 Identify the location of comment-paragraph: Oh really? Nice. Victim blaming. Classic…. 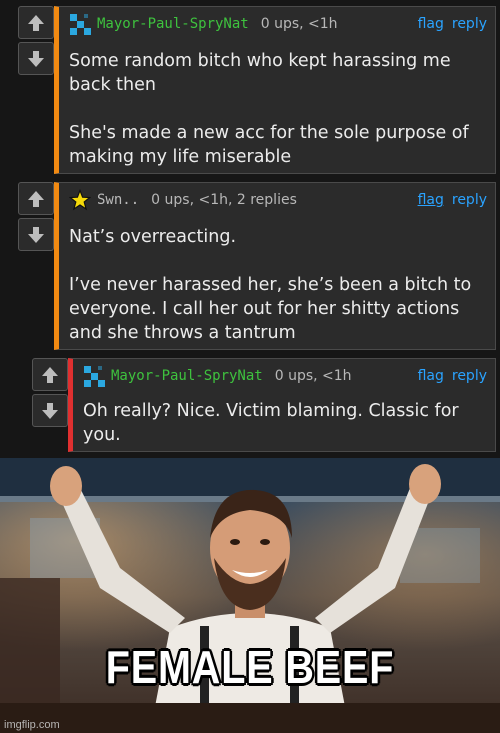
(271, 423).